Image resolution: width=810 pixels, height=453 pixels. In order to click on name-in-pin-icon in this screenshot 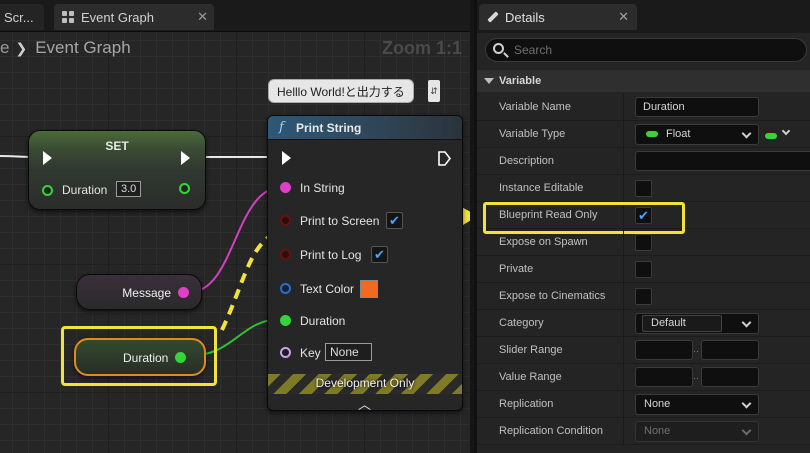, I will do `click(285, 352)`.